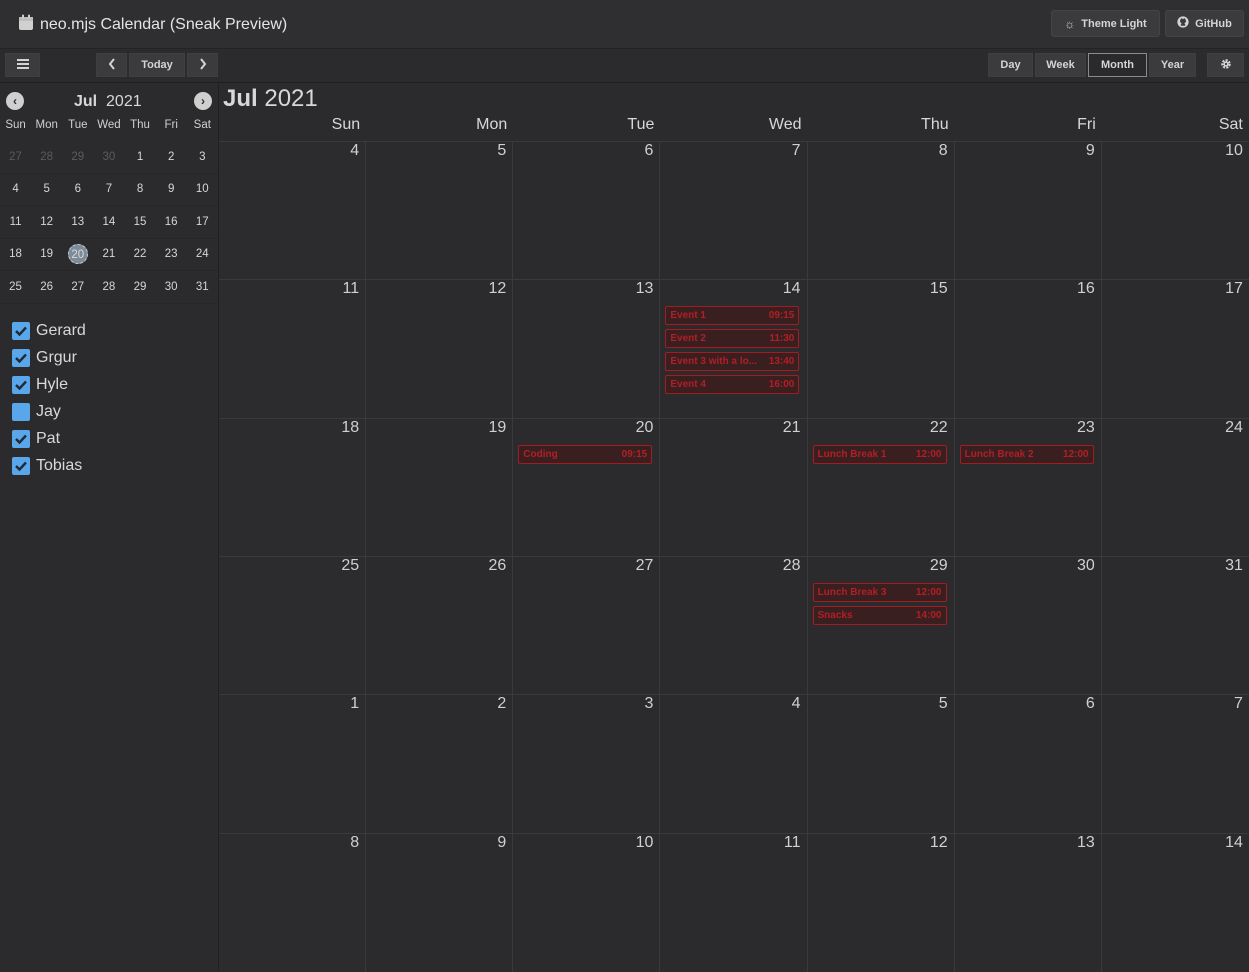  I want to click on day-cell: 1, so click(293, 764).